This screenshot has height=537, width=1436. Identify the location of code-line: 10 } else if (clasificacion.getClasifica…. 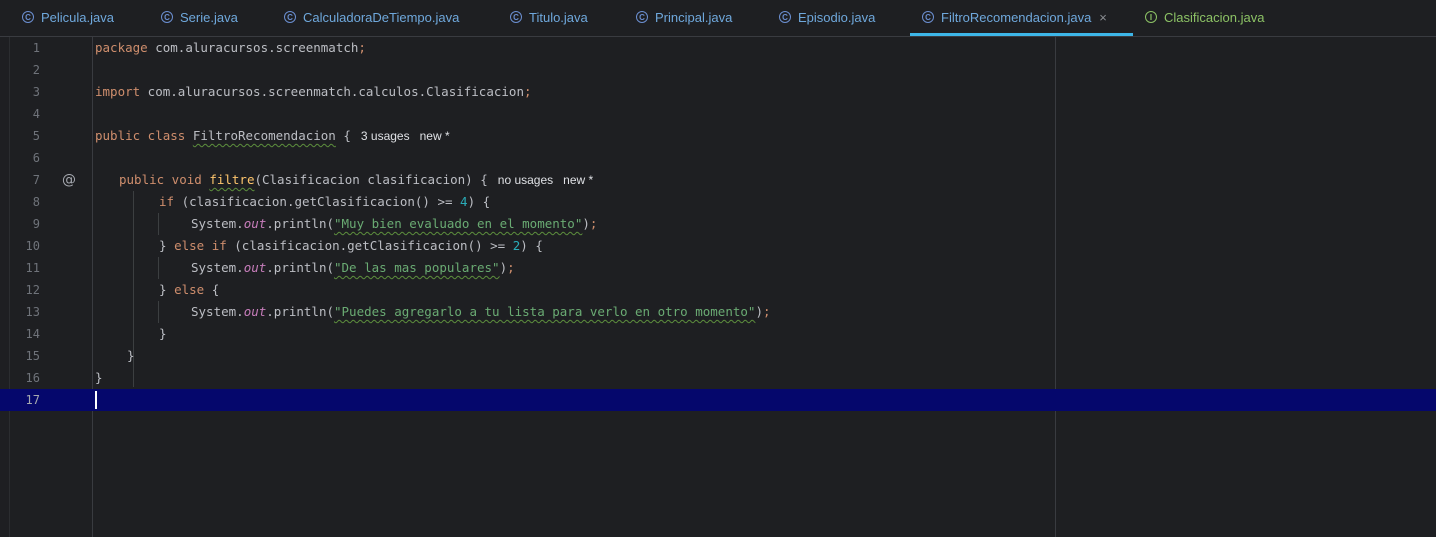
(718, 246).